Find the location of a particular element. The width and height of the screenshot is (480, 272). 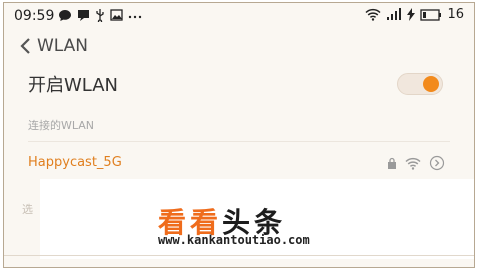

network-details-icon is located at coordinates (437, 163).